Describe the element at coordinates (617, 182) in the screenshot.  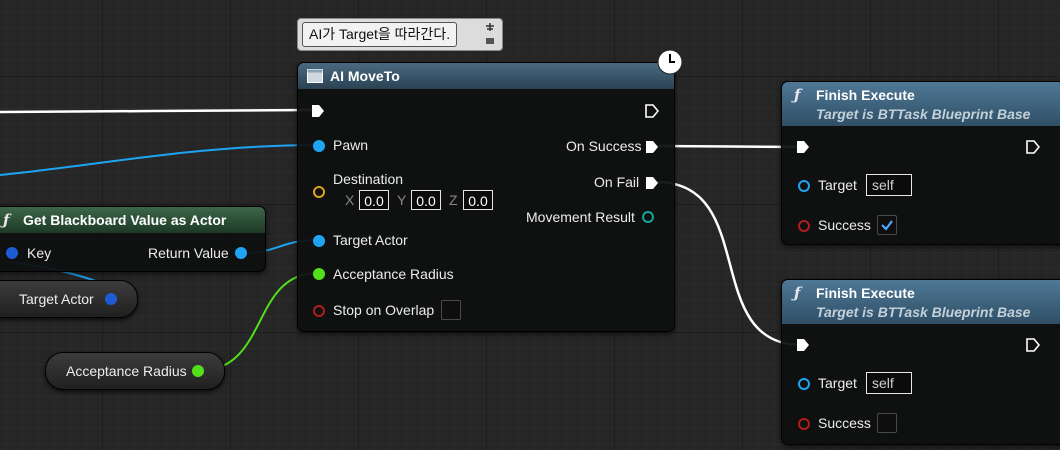
I see `on-fail-label: On Fail` at that location.